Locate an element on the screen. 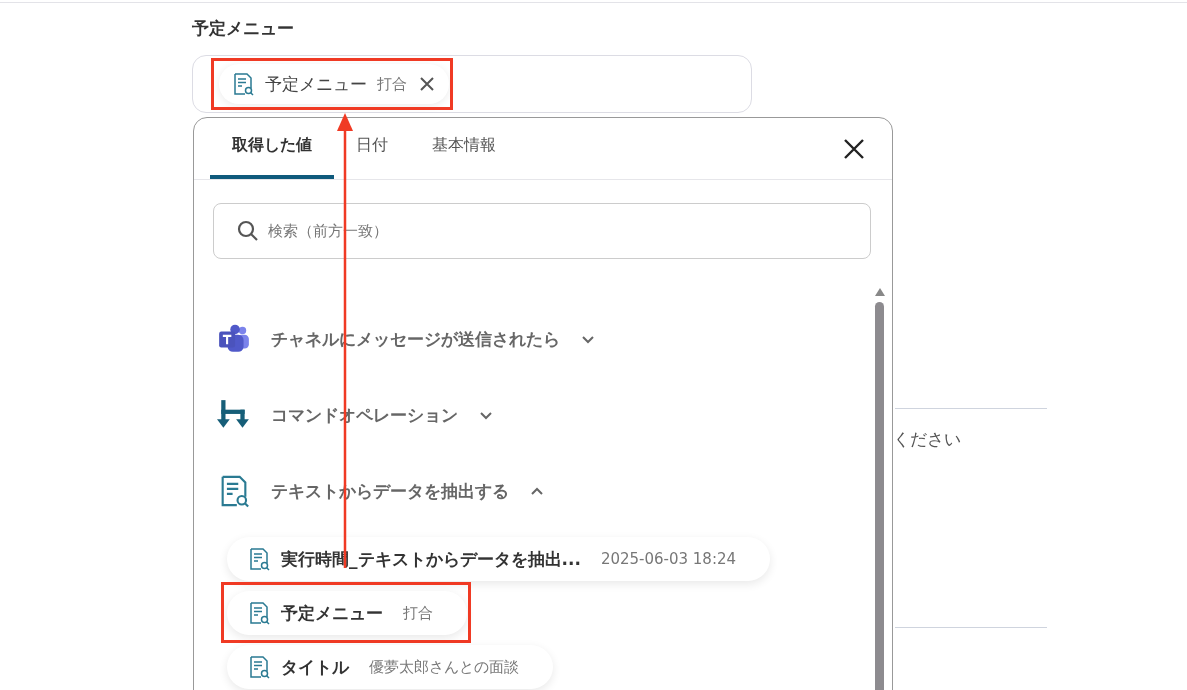 This screenshot has height=690, width=1187. value-item: 予定メニュー 打合 is located at coordinates (347, 613).